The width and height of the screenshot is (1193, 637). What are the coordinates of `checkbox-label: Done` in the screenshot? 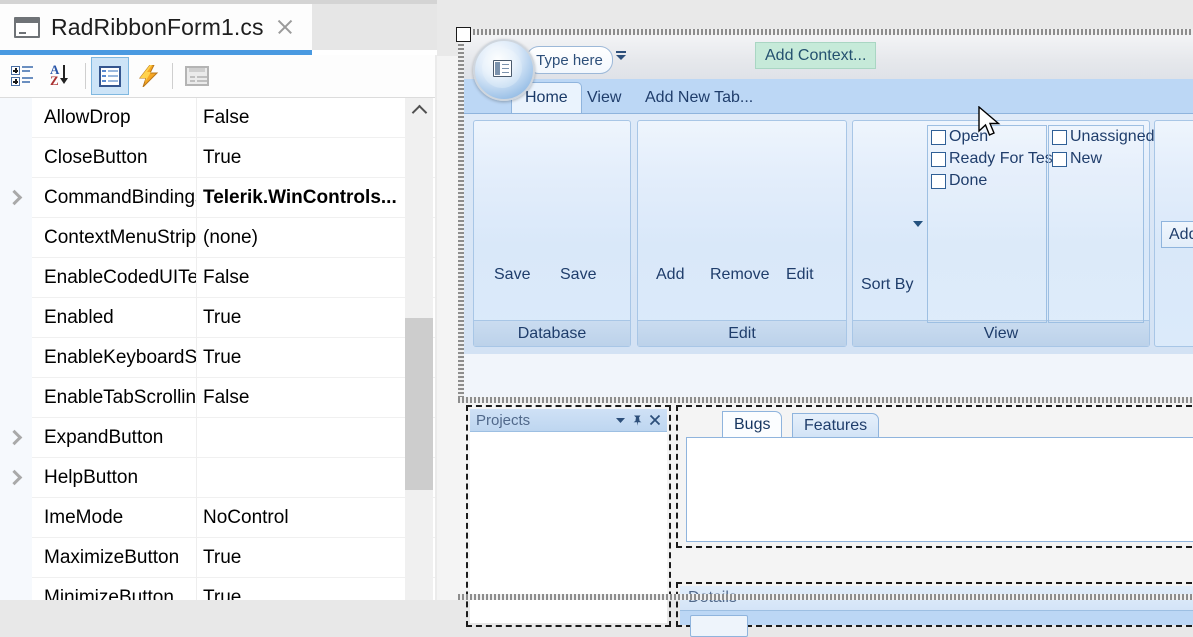 It's located at (968, 180).